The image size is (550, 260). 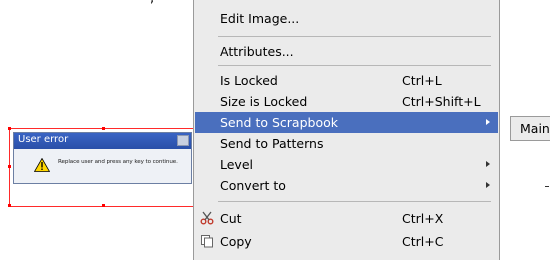 What do you see at coordinates (346, 122) in the screenshot?
I see `menu-item-send-to-scrapbook: Send to Scrapbook` at bounding box center [346, 122].